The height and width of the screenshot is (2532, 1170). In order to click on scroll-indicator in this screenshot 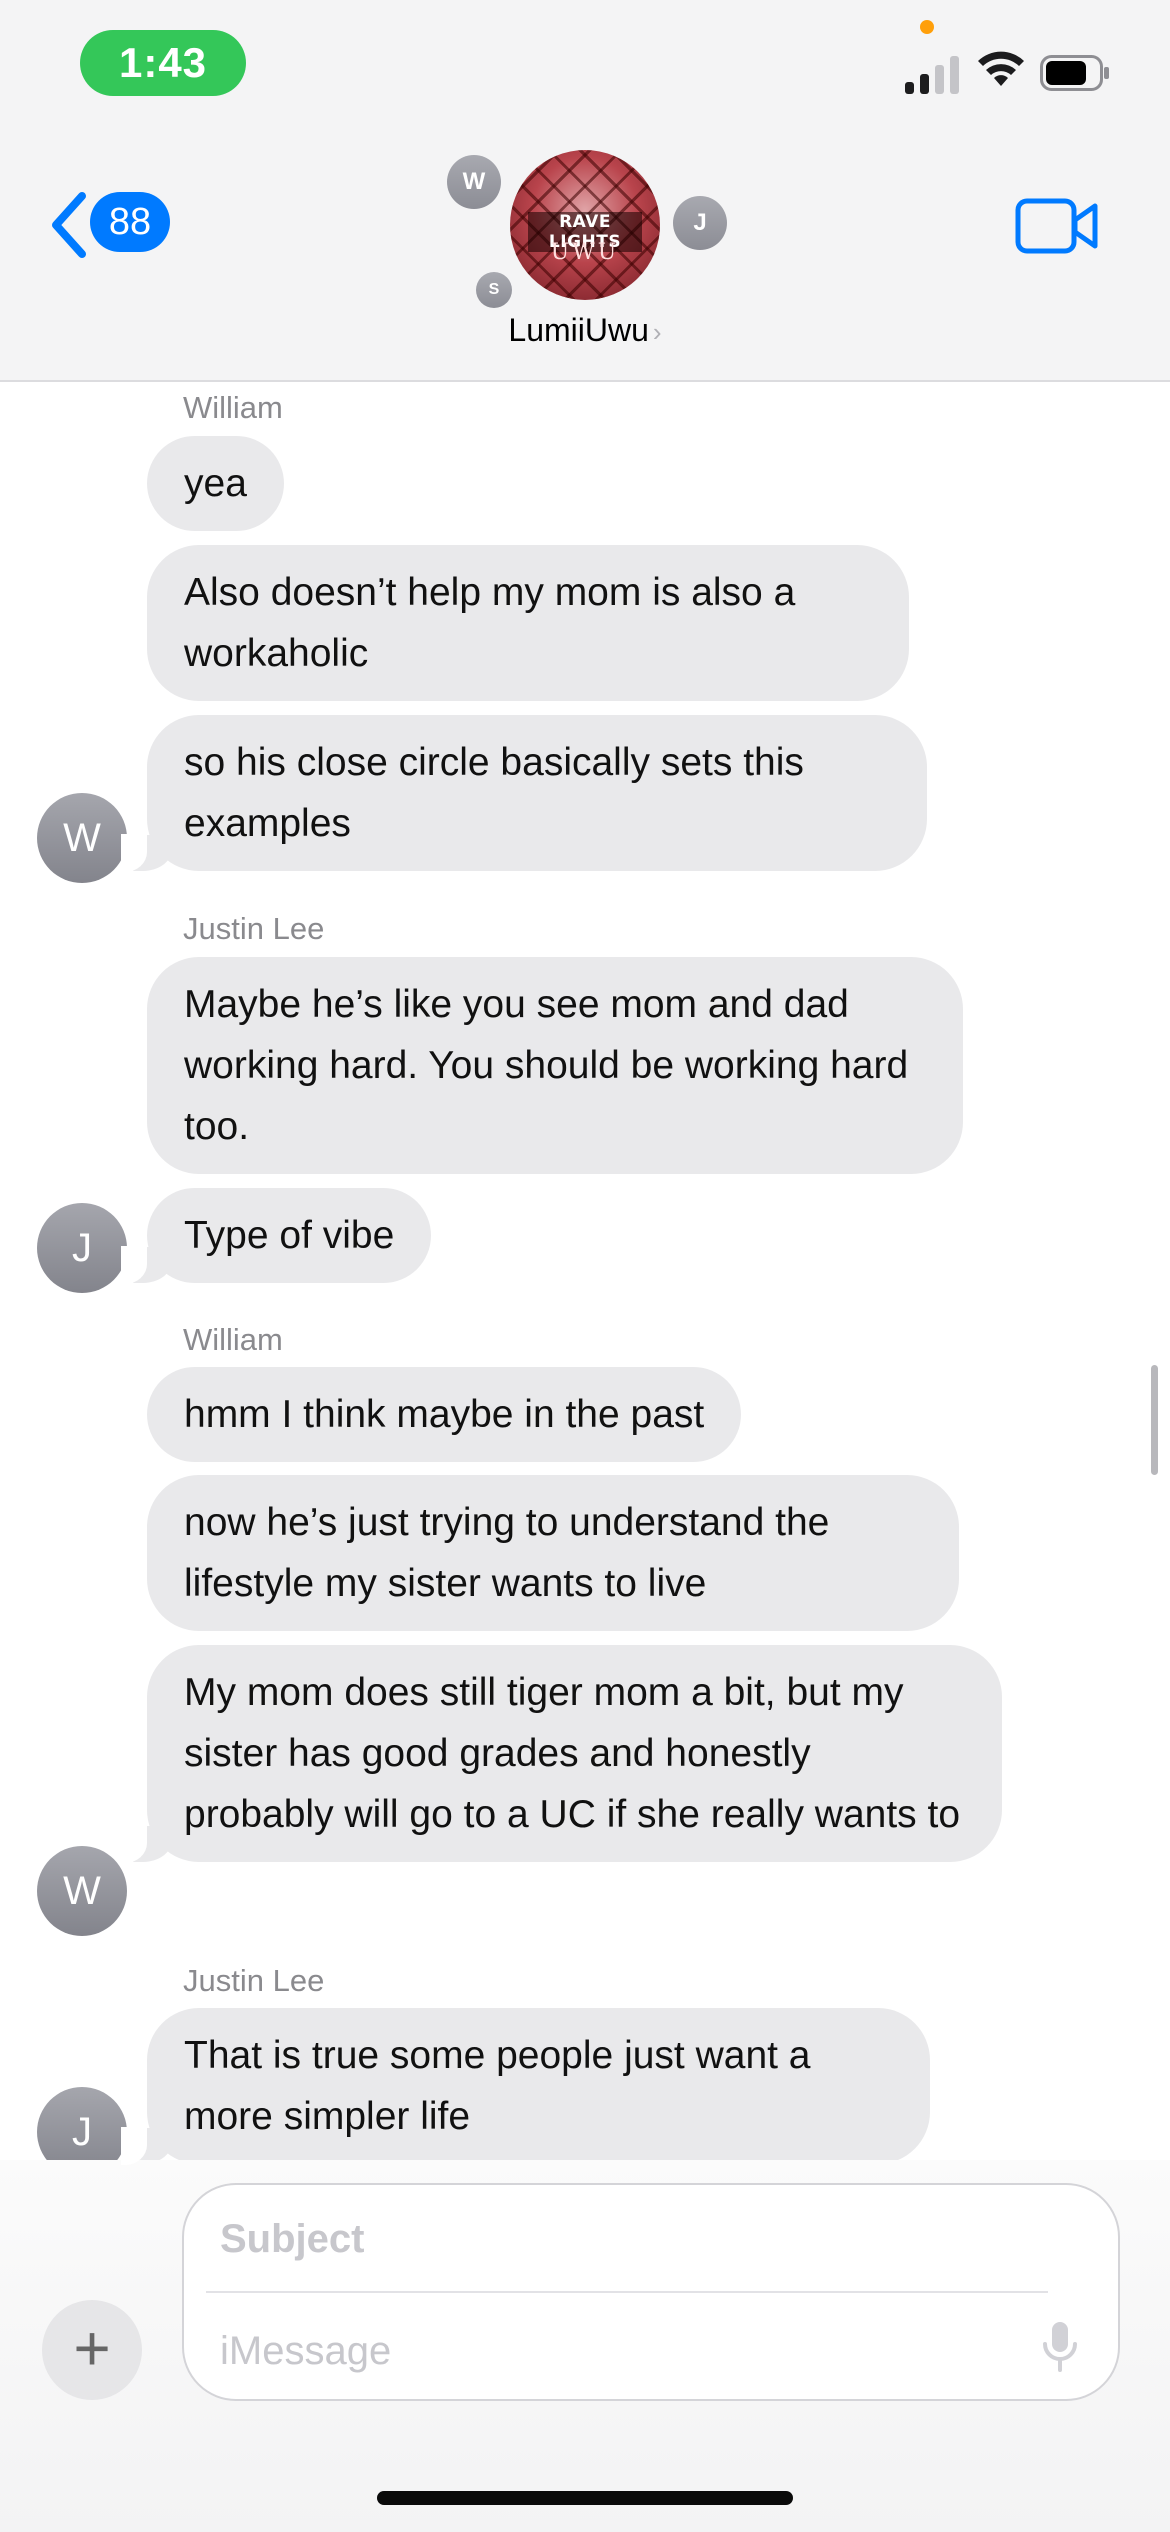, I will do `click(1154, 1420)`.